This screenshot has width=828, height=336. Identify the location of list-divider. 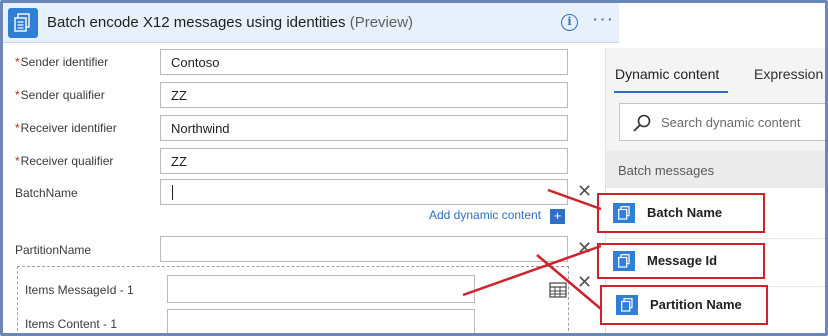
(715, 238).